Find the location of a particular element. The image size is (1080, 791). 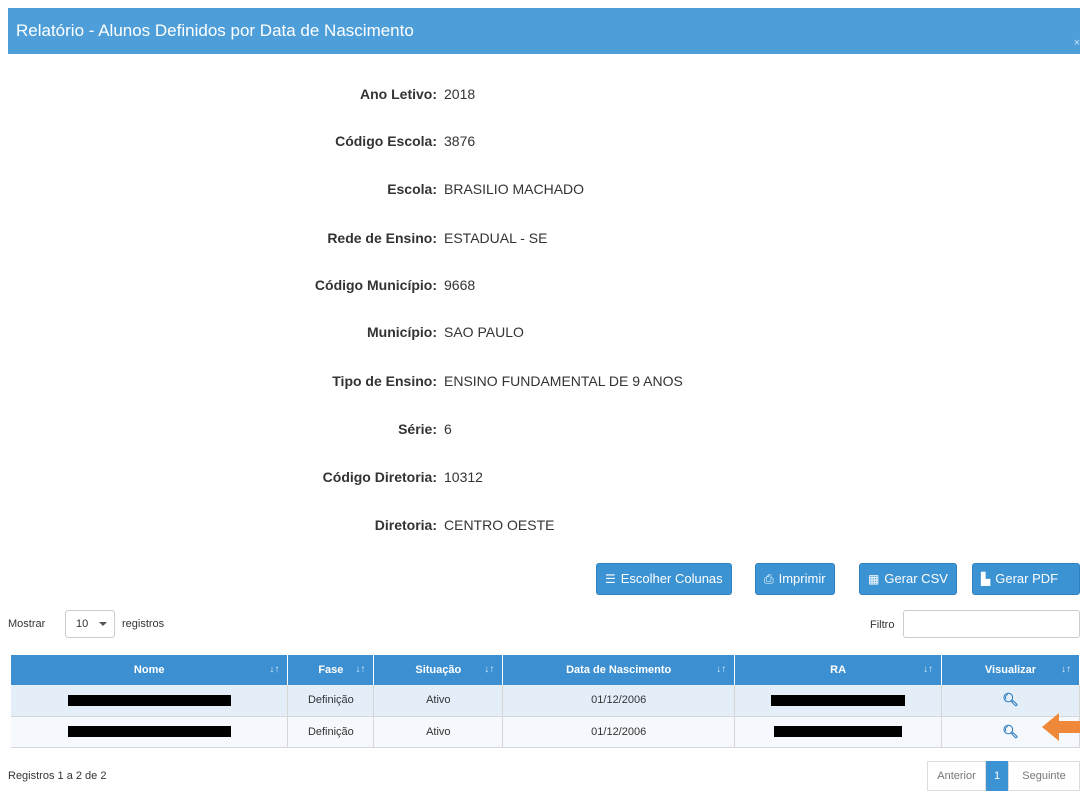

page-length-value: 10 is located at coordinates (82, 624).